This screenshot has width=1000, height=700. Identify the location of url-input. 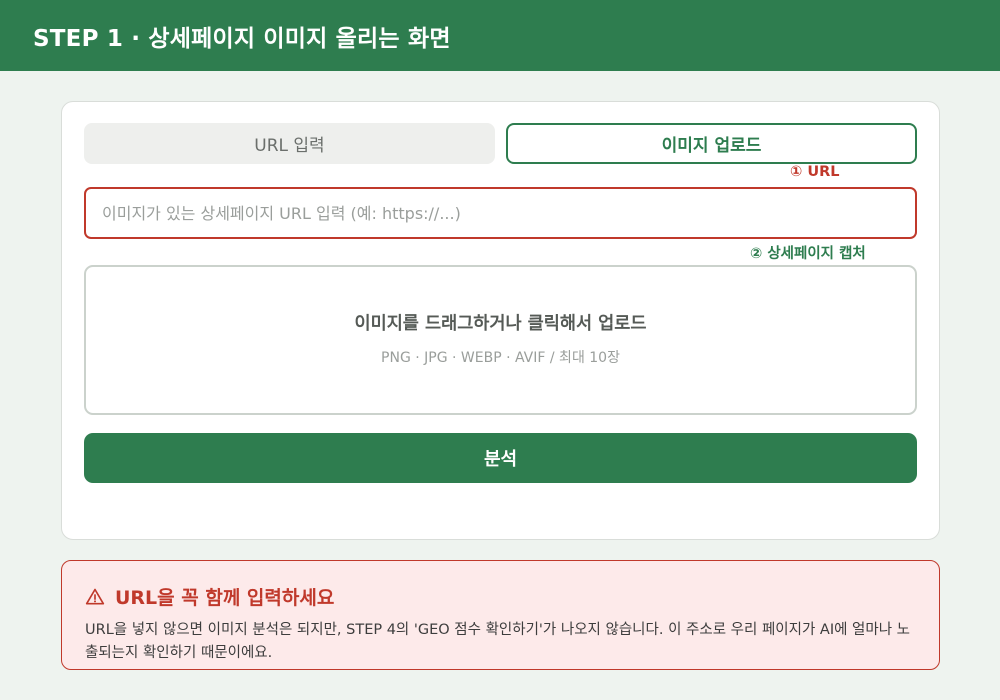
(500, 213).